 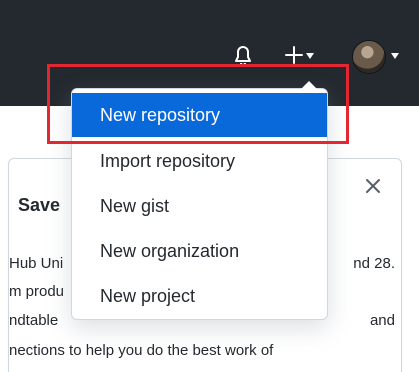 I want to click on avatar, so click(x=369, y=57).